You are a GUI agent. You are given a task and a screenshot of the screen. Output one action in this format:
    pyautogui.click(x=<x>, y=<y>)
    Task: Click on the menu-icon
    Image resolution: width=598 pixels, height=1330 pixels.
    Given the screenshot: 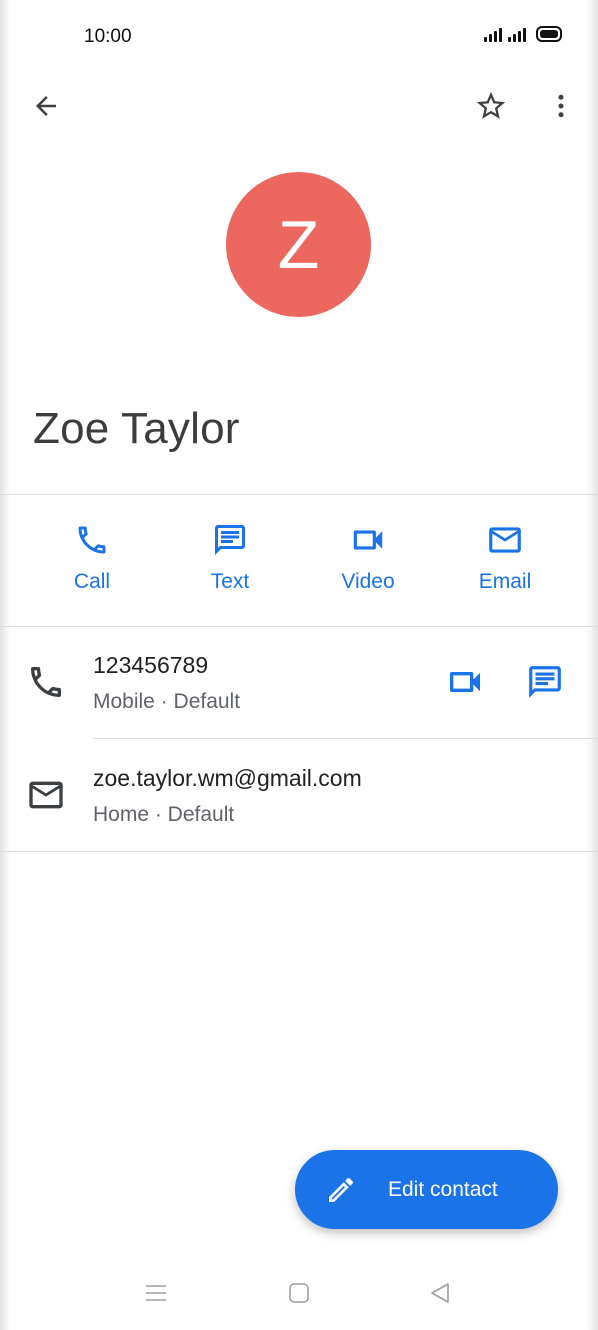 What is the action you would take?
    pyautogui.click(x=156, y=1293)
    